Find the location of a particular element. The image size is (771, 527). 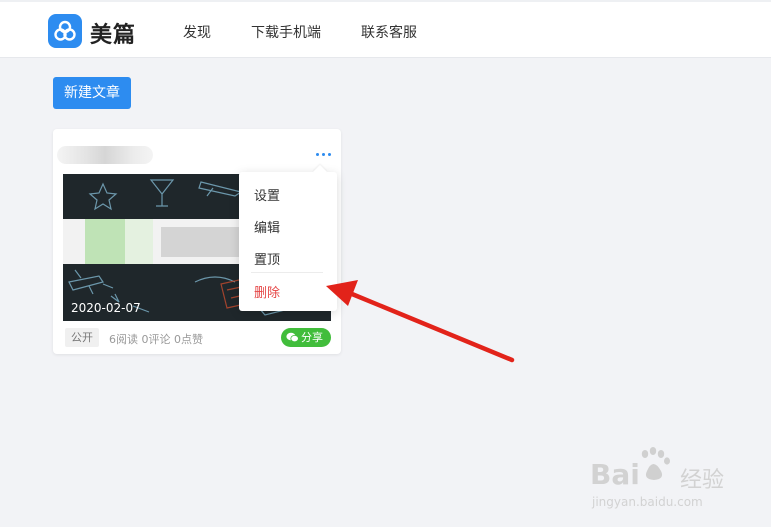

menu-item-edit: 编辑 is located at coordinates (267, 226).